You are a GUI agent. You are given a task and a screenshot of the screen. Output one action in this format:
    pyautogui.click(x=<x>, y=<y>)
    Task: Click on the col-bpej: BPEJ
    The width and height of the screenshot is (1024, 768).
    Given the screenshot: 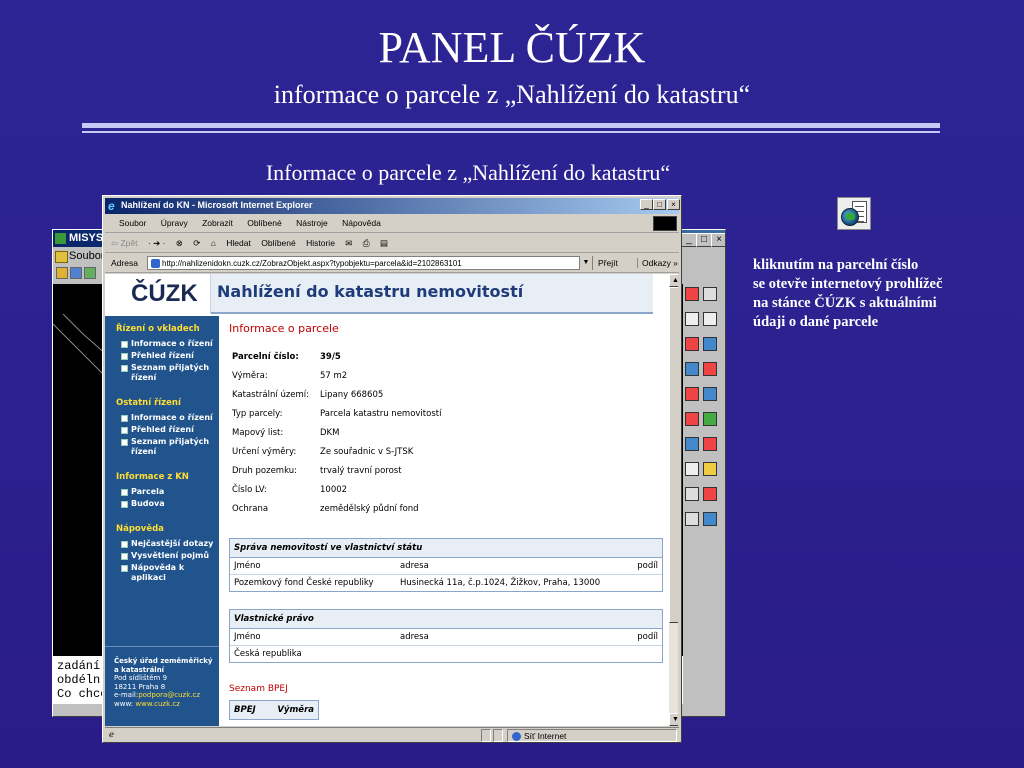 What is the action you would take?
    pyautogui.click(x=245, y=710)
    